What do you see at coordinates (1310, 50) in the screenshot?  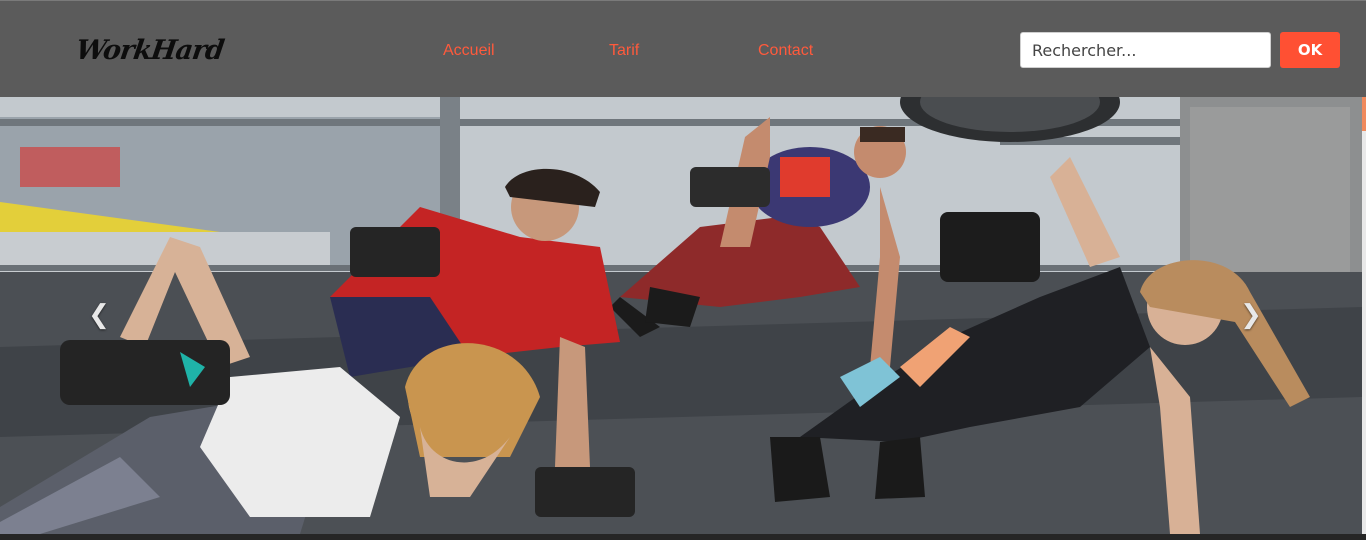 I see `search-submit-button: OK` at bounding box center [1310, 50].